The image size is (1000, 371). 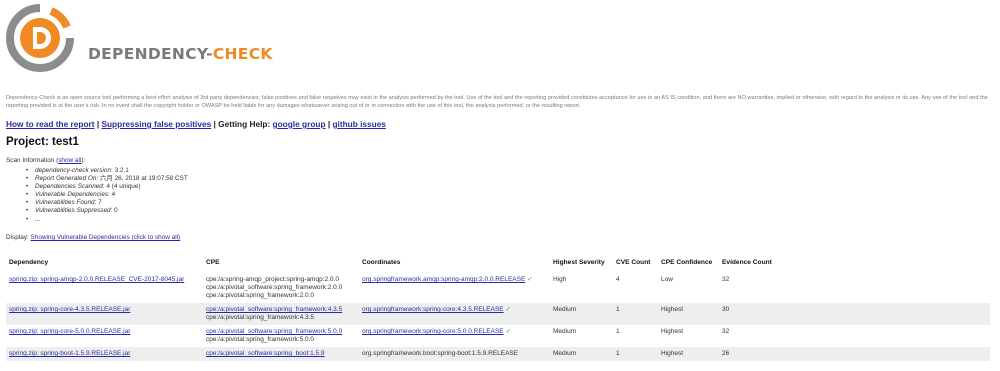 I want to click on dependency-check-logo, so click(x=40, y=38).